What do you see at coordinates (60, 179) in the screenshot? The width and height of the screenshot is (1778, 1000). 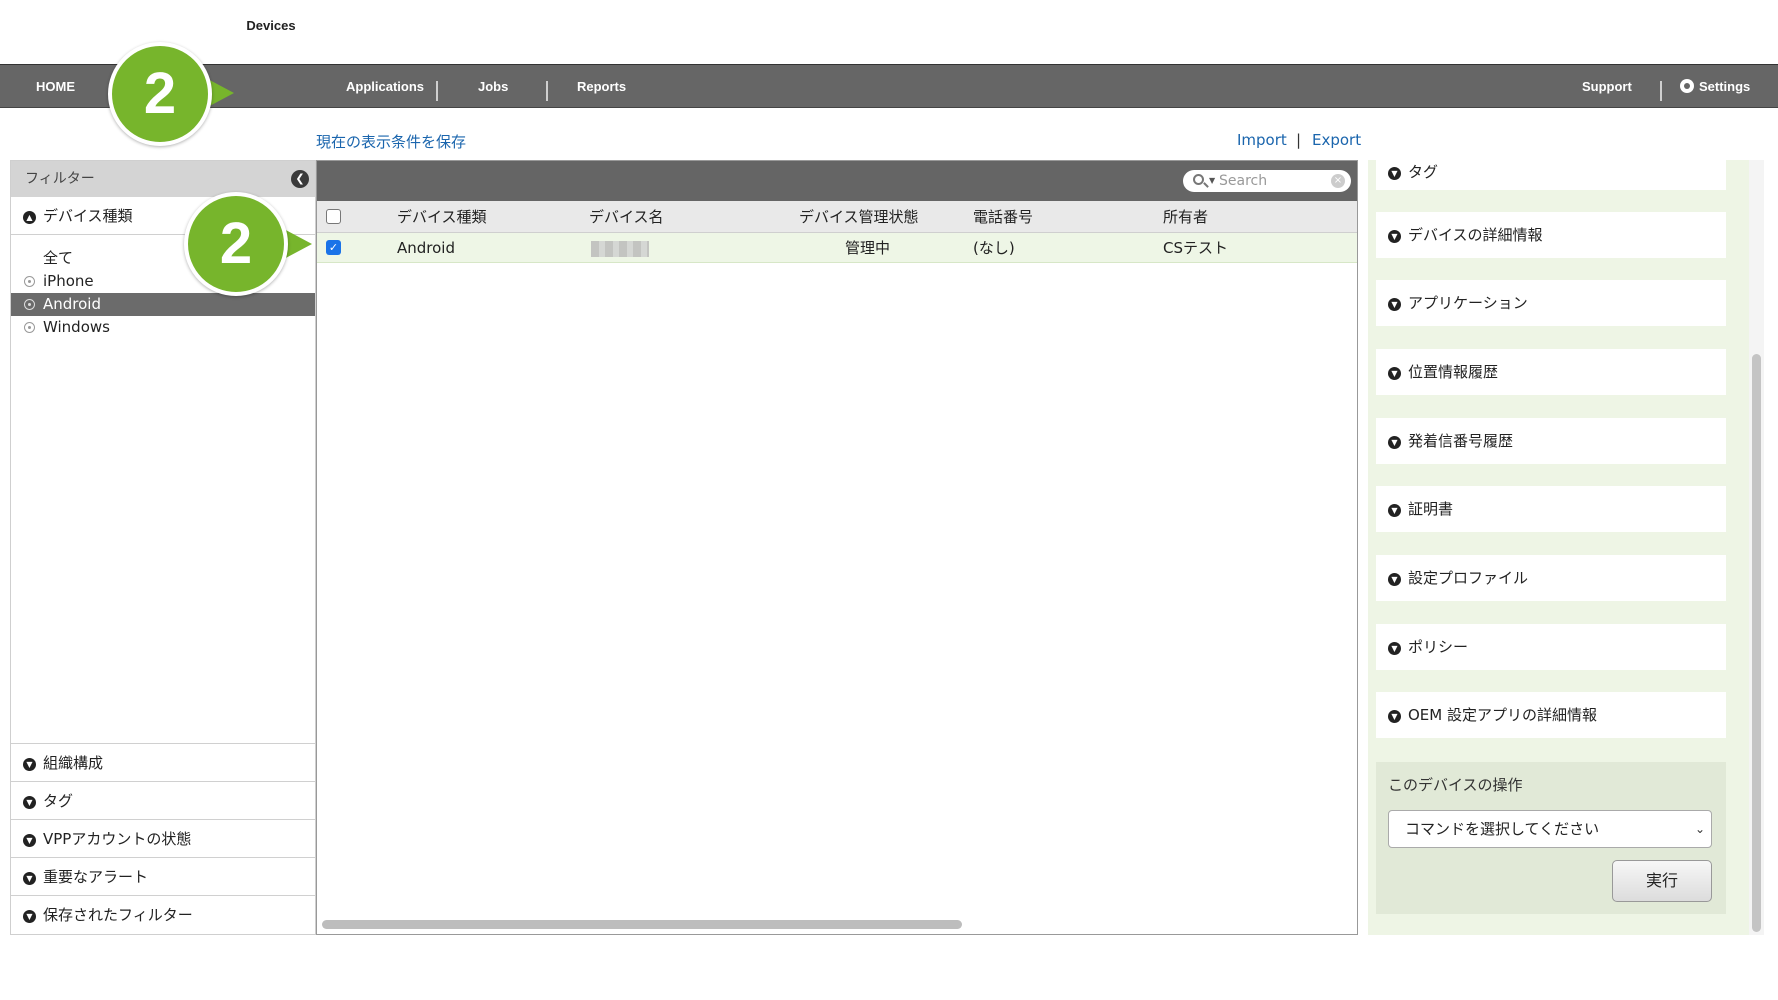 I see `filter-title: フィルター` at bounding box center [60, 179].